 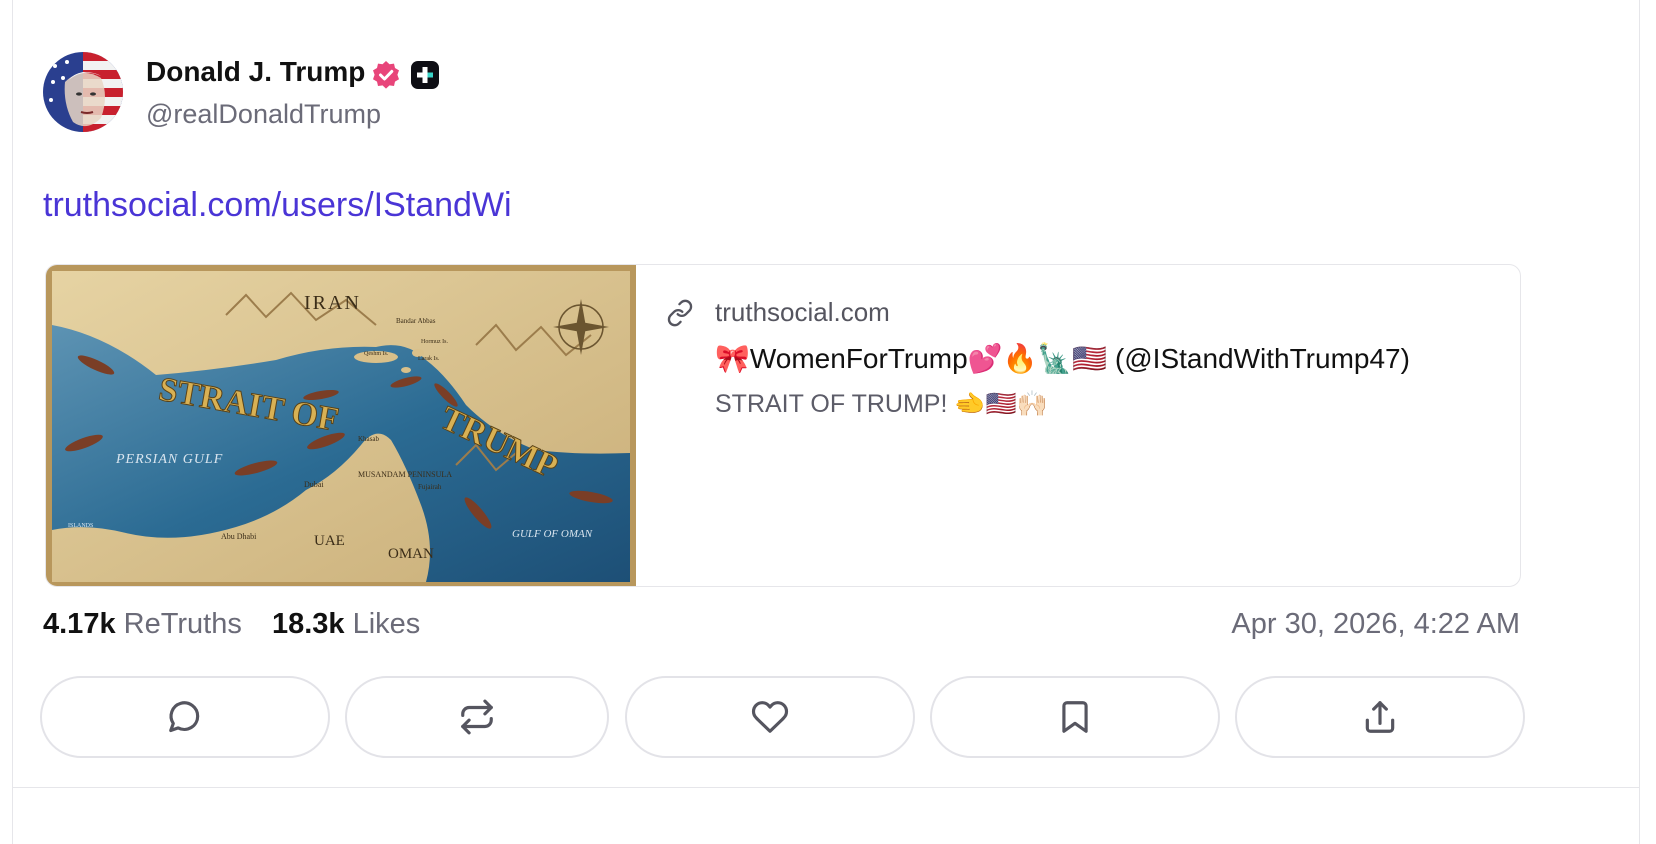 I want to click on map-label-iran: IRAN, so click(x=332, y=303).